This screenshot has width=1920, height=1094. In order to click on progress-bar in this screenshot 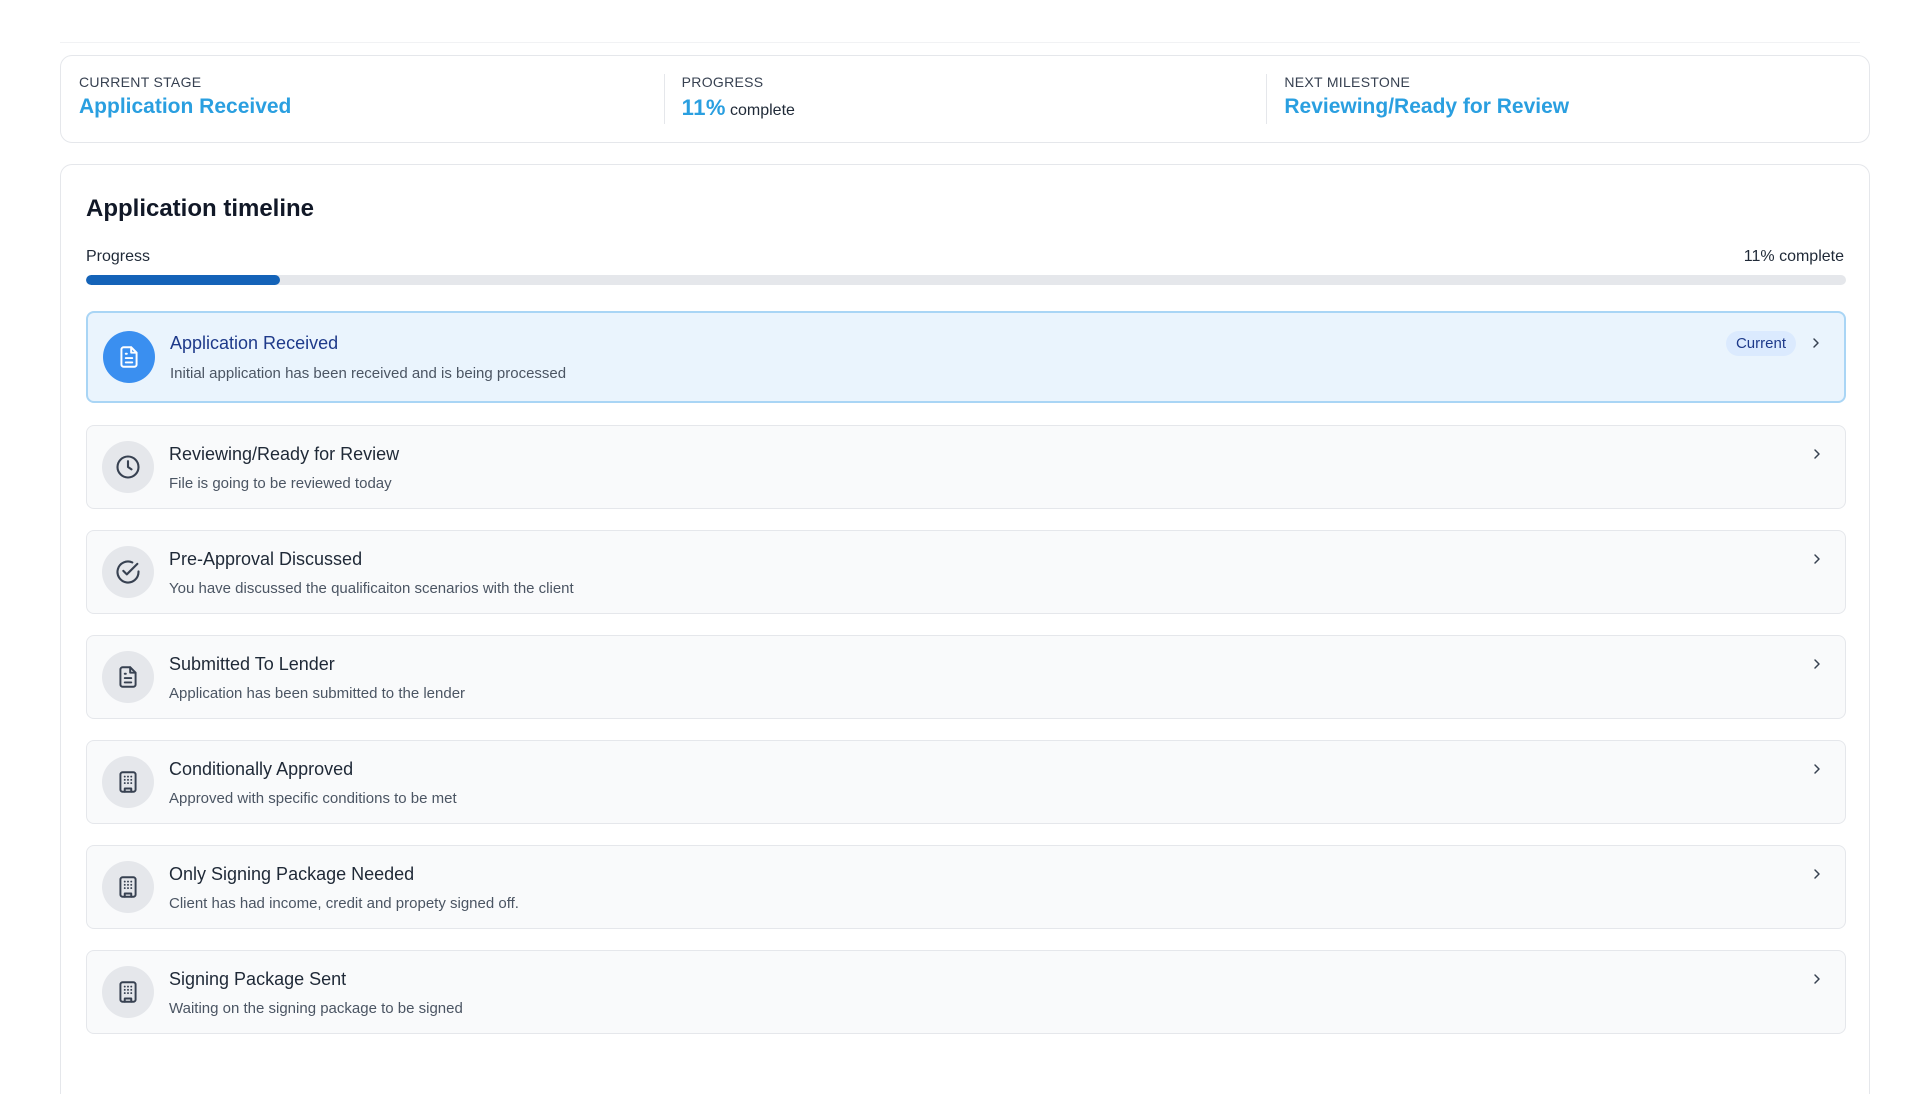, I will do `click(966, 280)`.